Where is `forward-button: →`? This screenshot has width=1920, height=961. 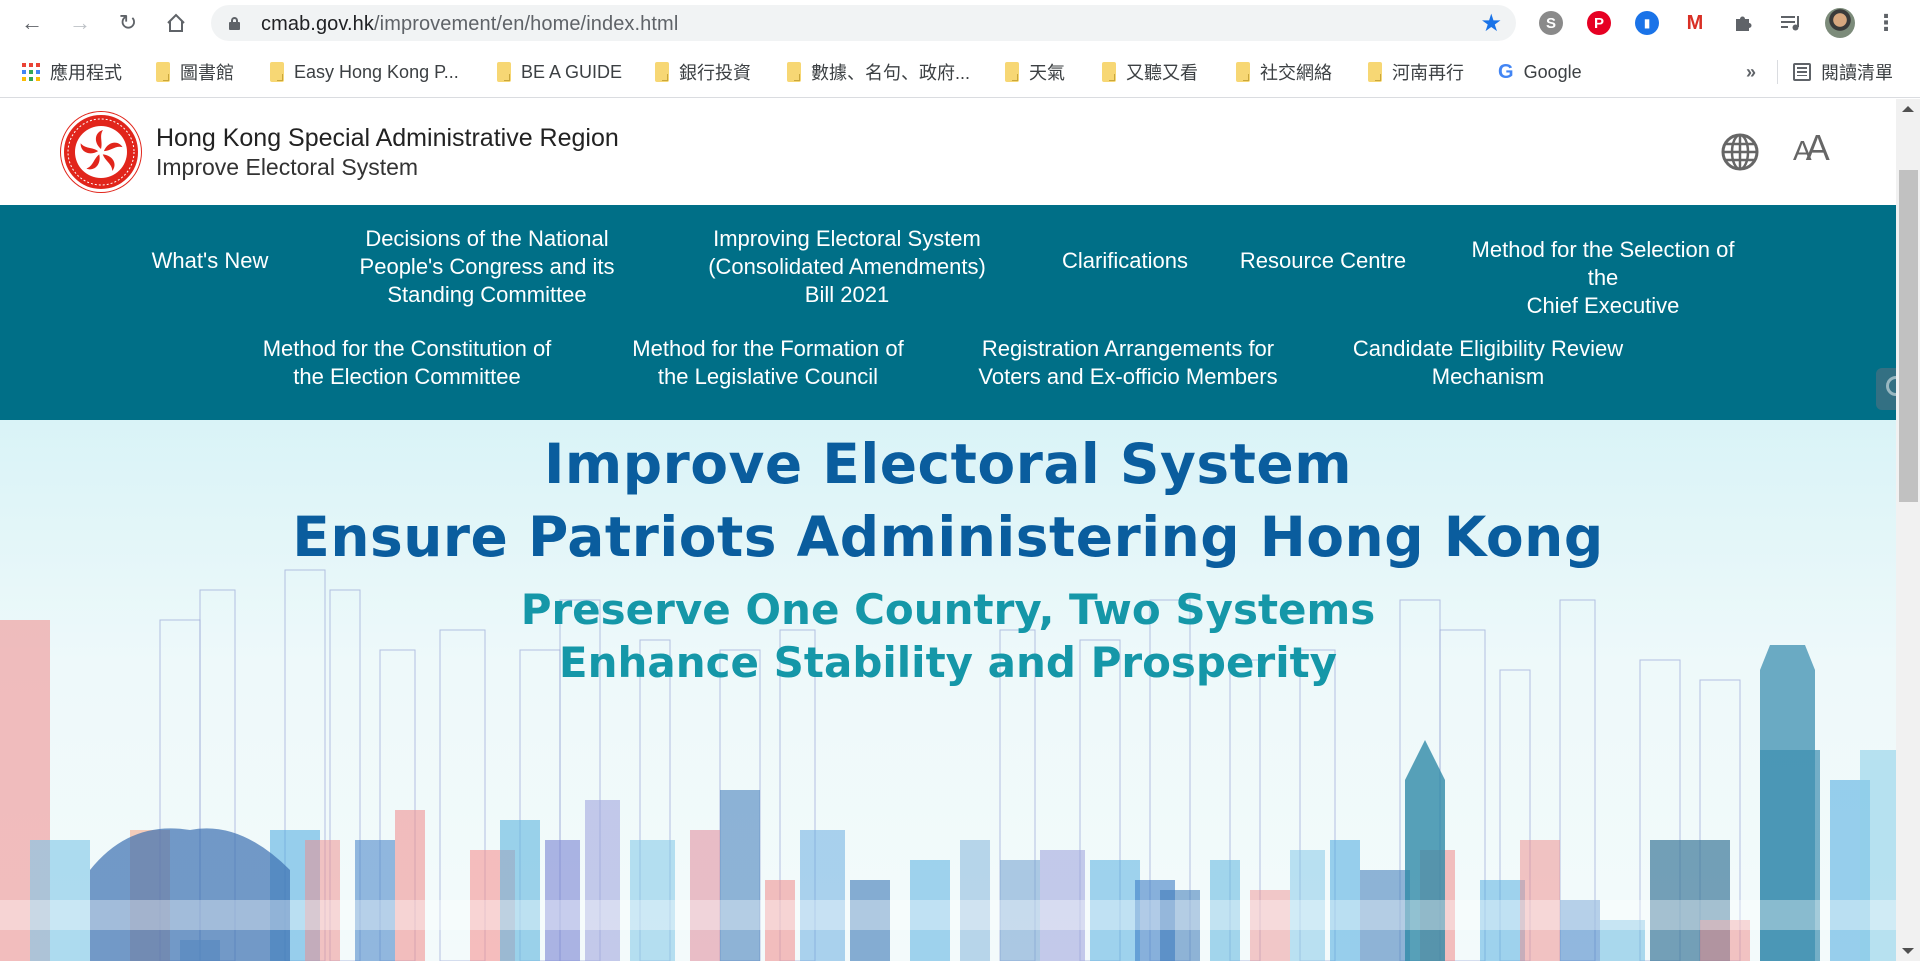 forward-button: → is located at coordinates (80, 23).